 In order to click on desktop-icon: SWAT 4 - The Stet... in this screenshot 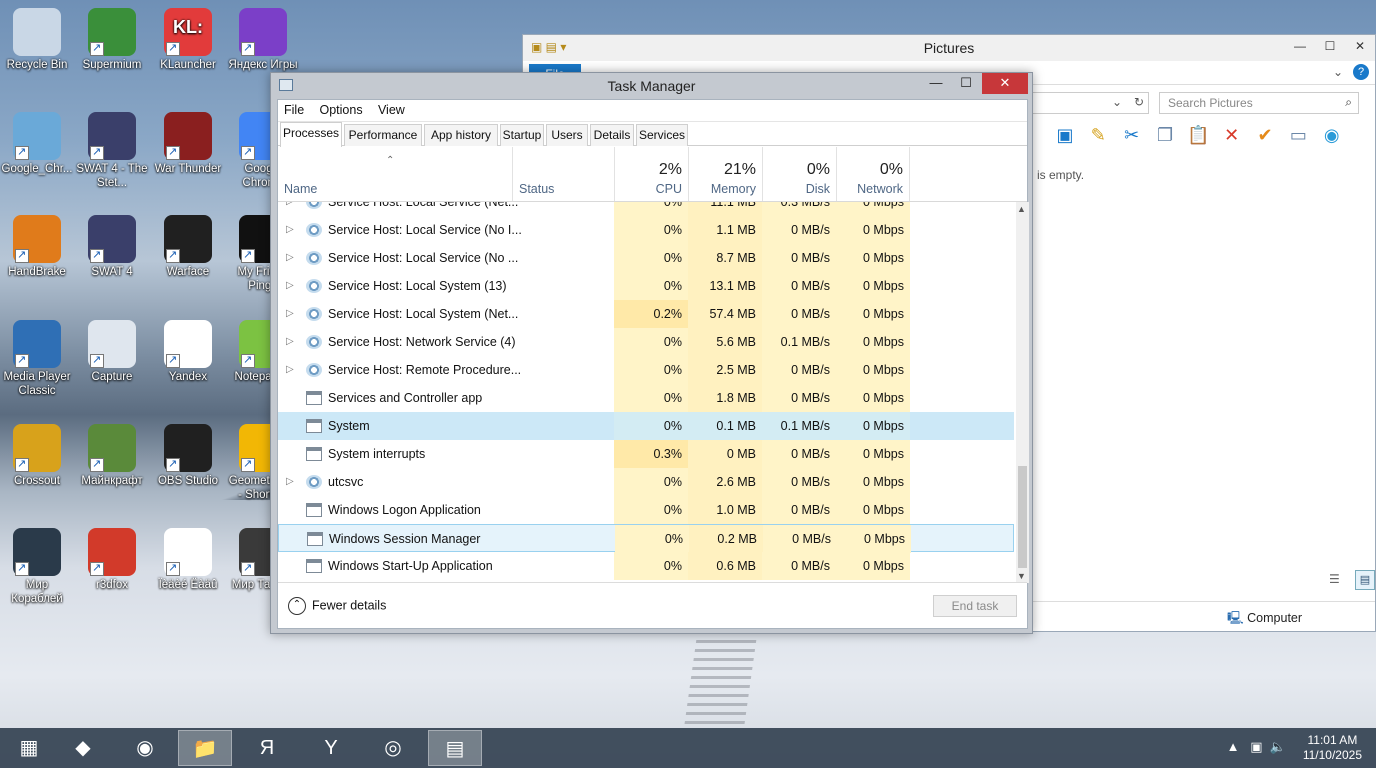, I will do `click(112, 151)`.